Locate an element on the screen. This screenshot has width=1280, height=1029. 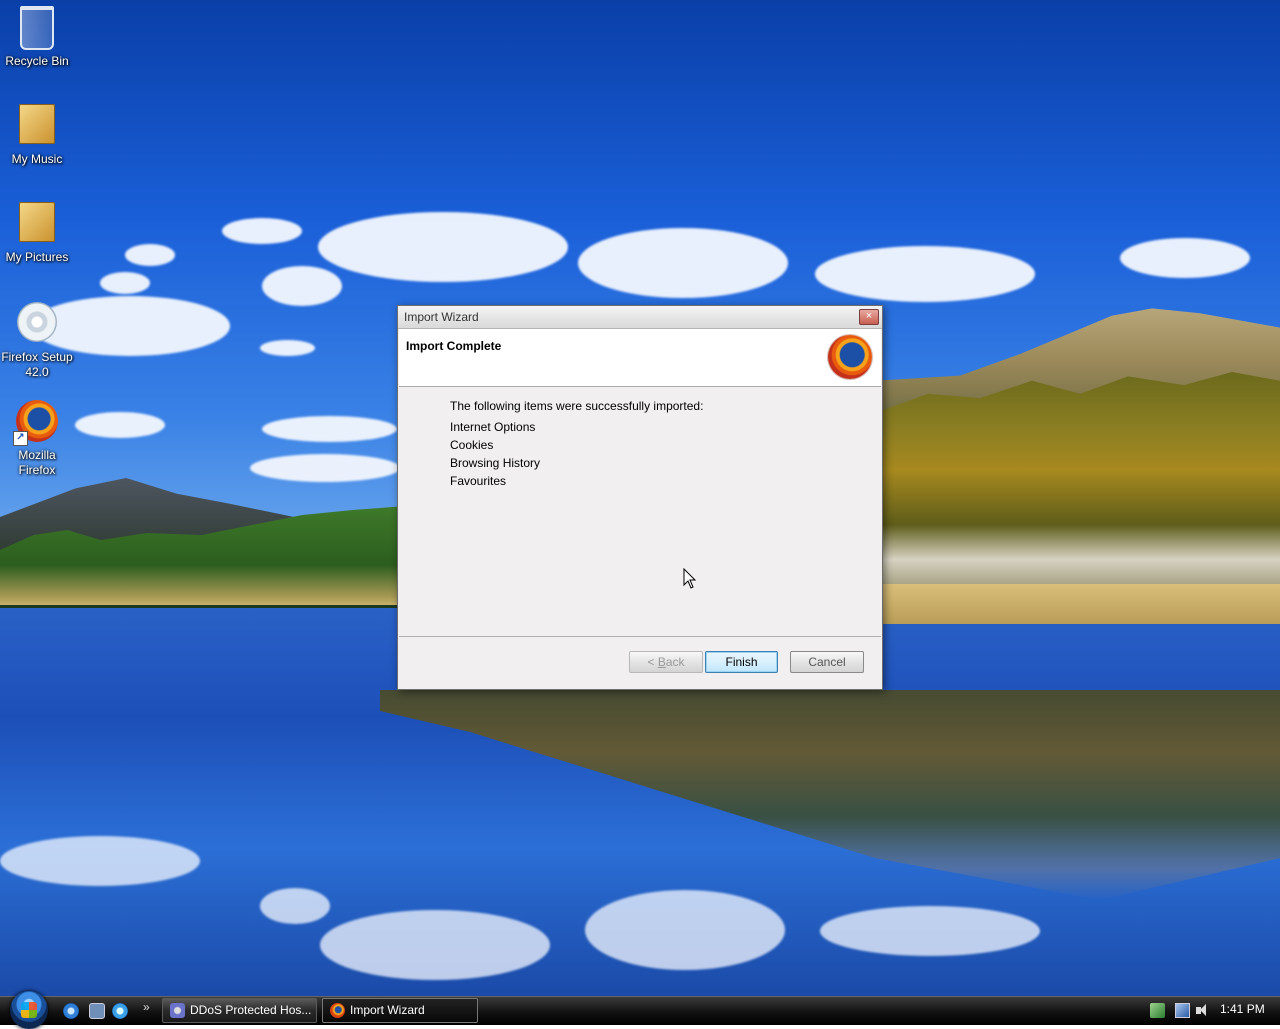
desktop-icon-my-pictures: My Pictures is located at coordinates (37, 232).